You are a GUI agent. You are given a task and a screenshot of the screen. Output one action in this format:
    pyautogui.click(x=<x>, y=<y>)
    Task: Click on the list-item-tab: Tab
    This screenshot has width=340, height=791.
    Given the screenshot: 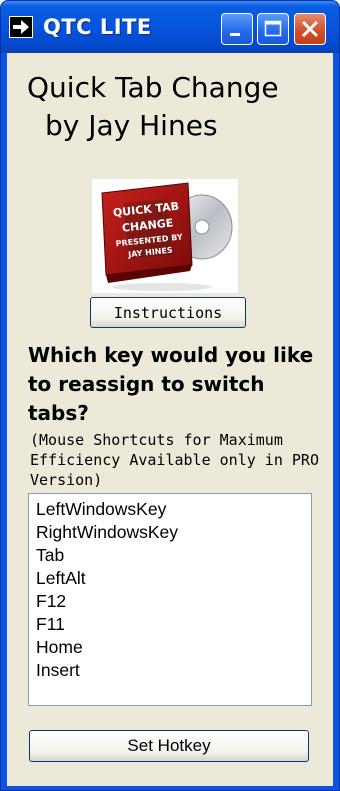 What is the action you would take?
    pyautogui.click(x=173, y=555)
    